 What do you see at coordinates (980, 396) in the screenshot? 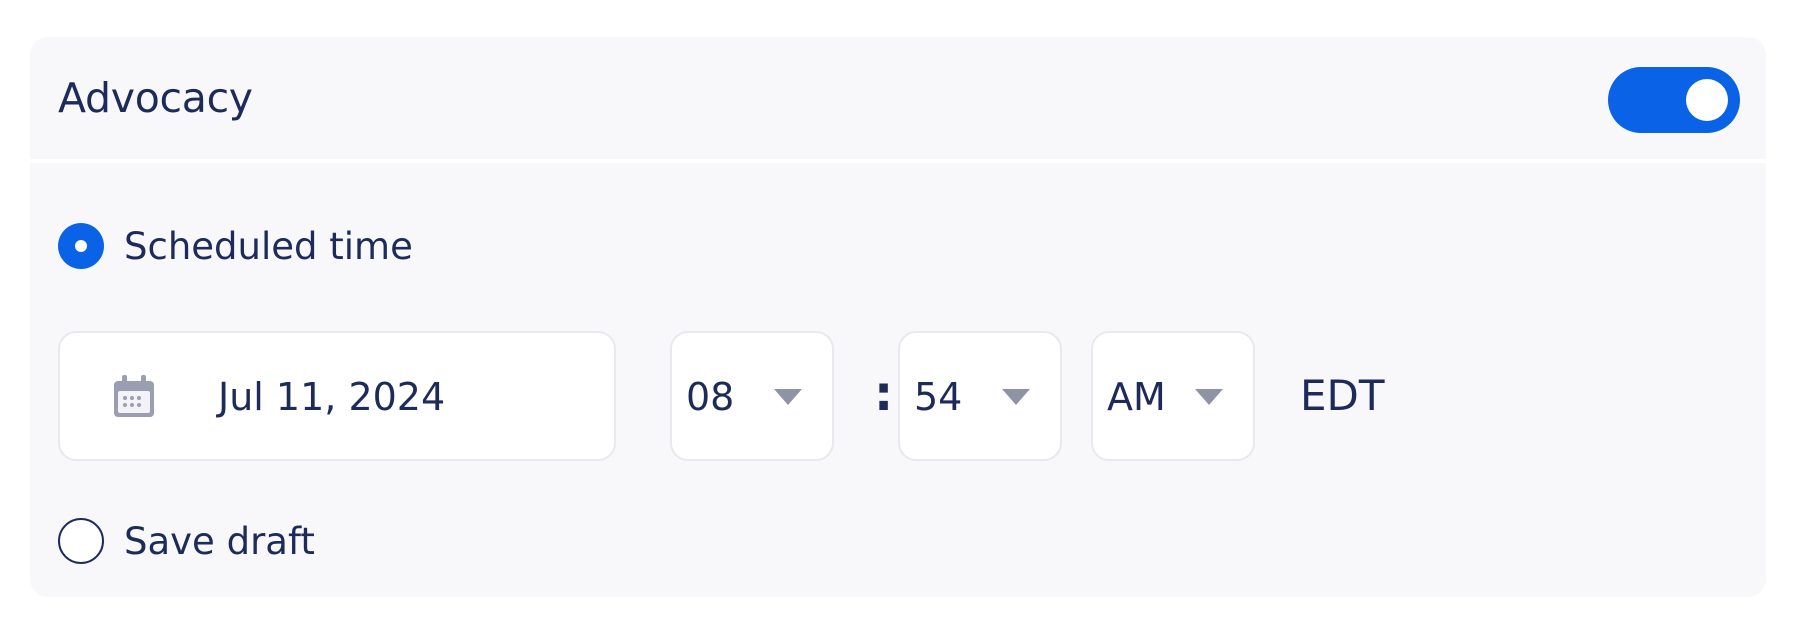
I see `minute-select: 54` at bounding box center [980, 396].